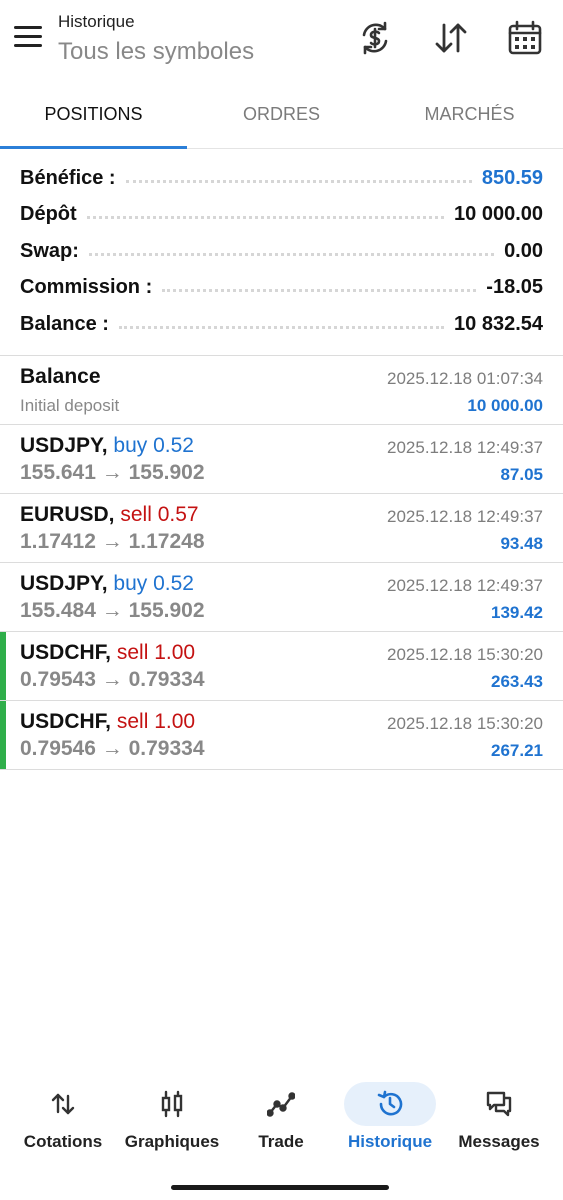 This screenshot has width=563, height=1200. I want to click on summary-label: Swap:, so click(49, 250).